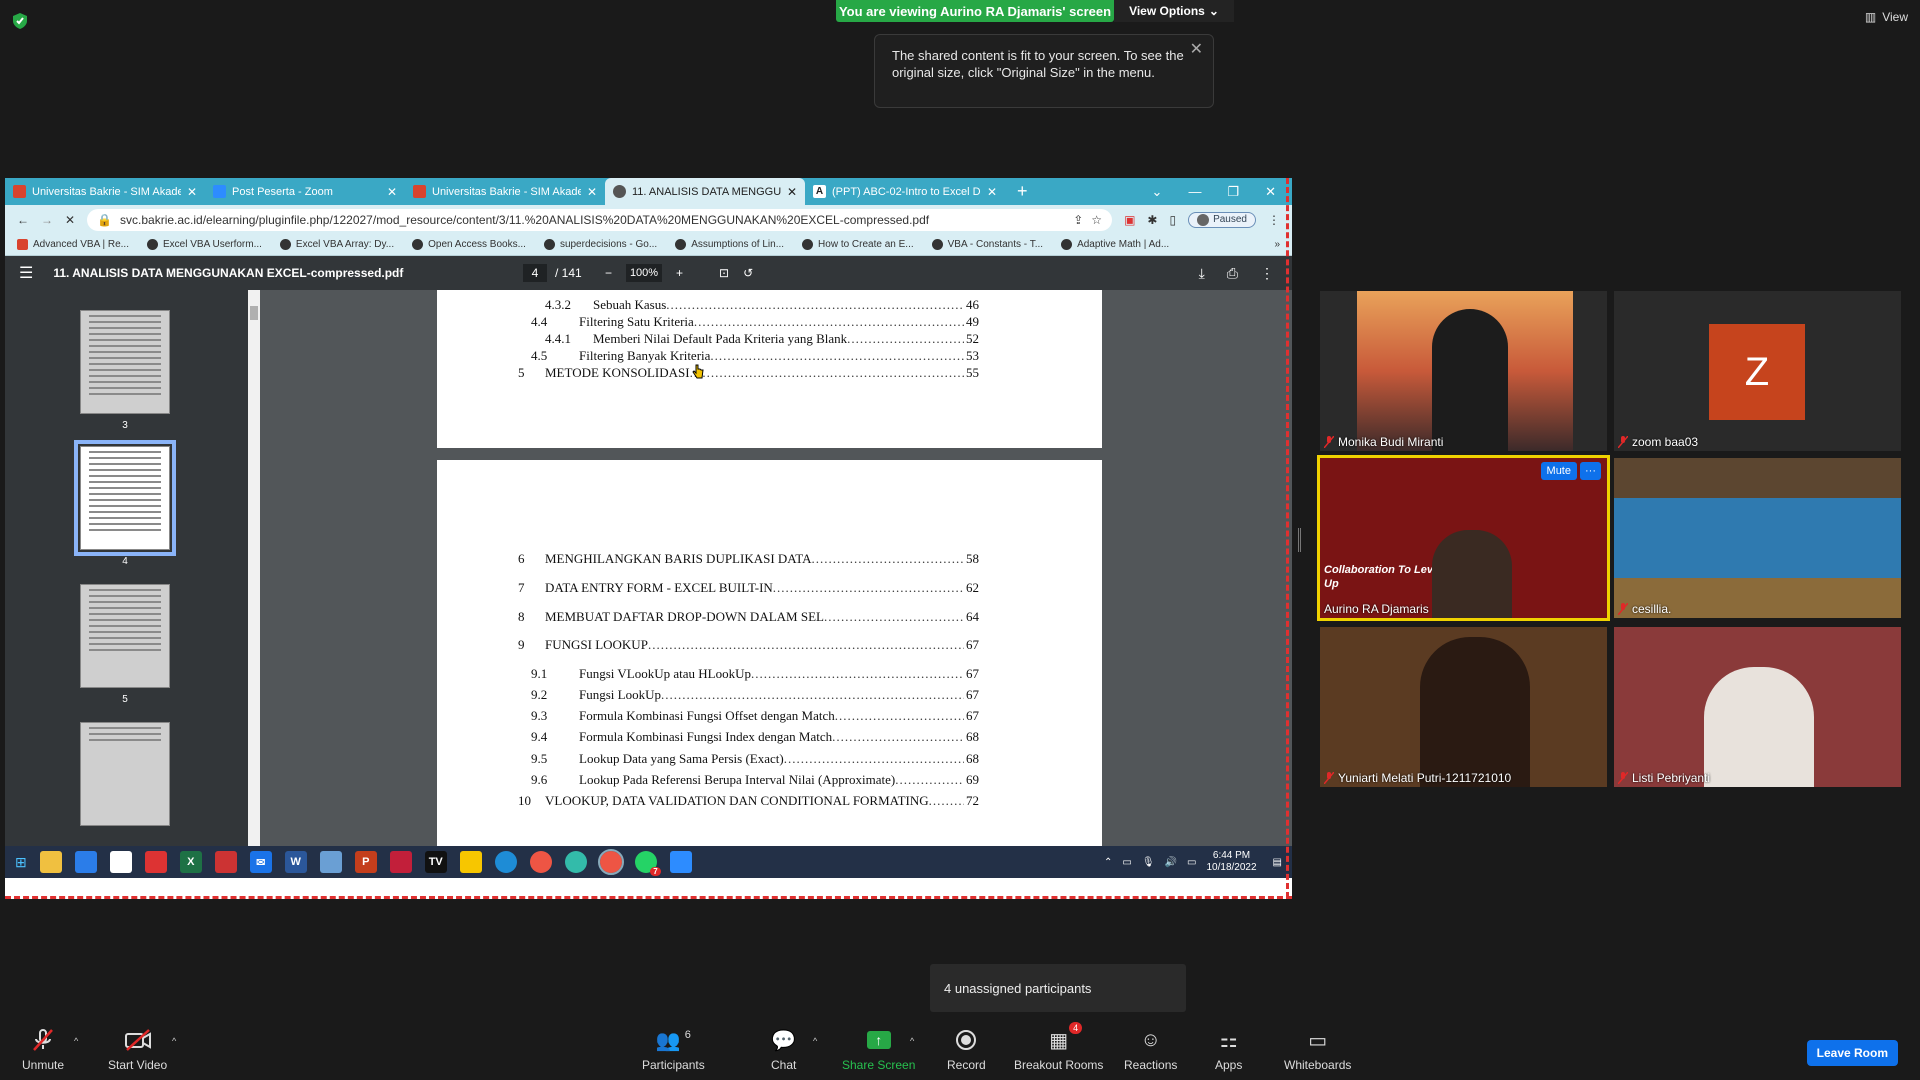 The height and width of the screenshot is (1080, 1920). Describe the element at coordinates (1022, 191) in the screenshot. I see `new-tab-button: +` at that location.